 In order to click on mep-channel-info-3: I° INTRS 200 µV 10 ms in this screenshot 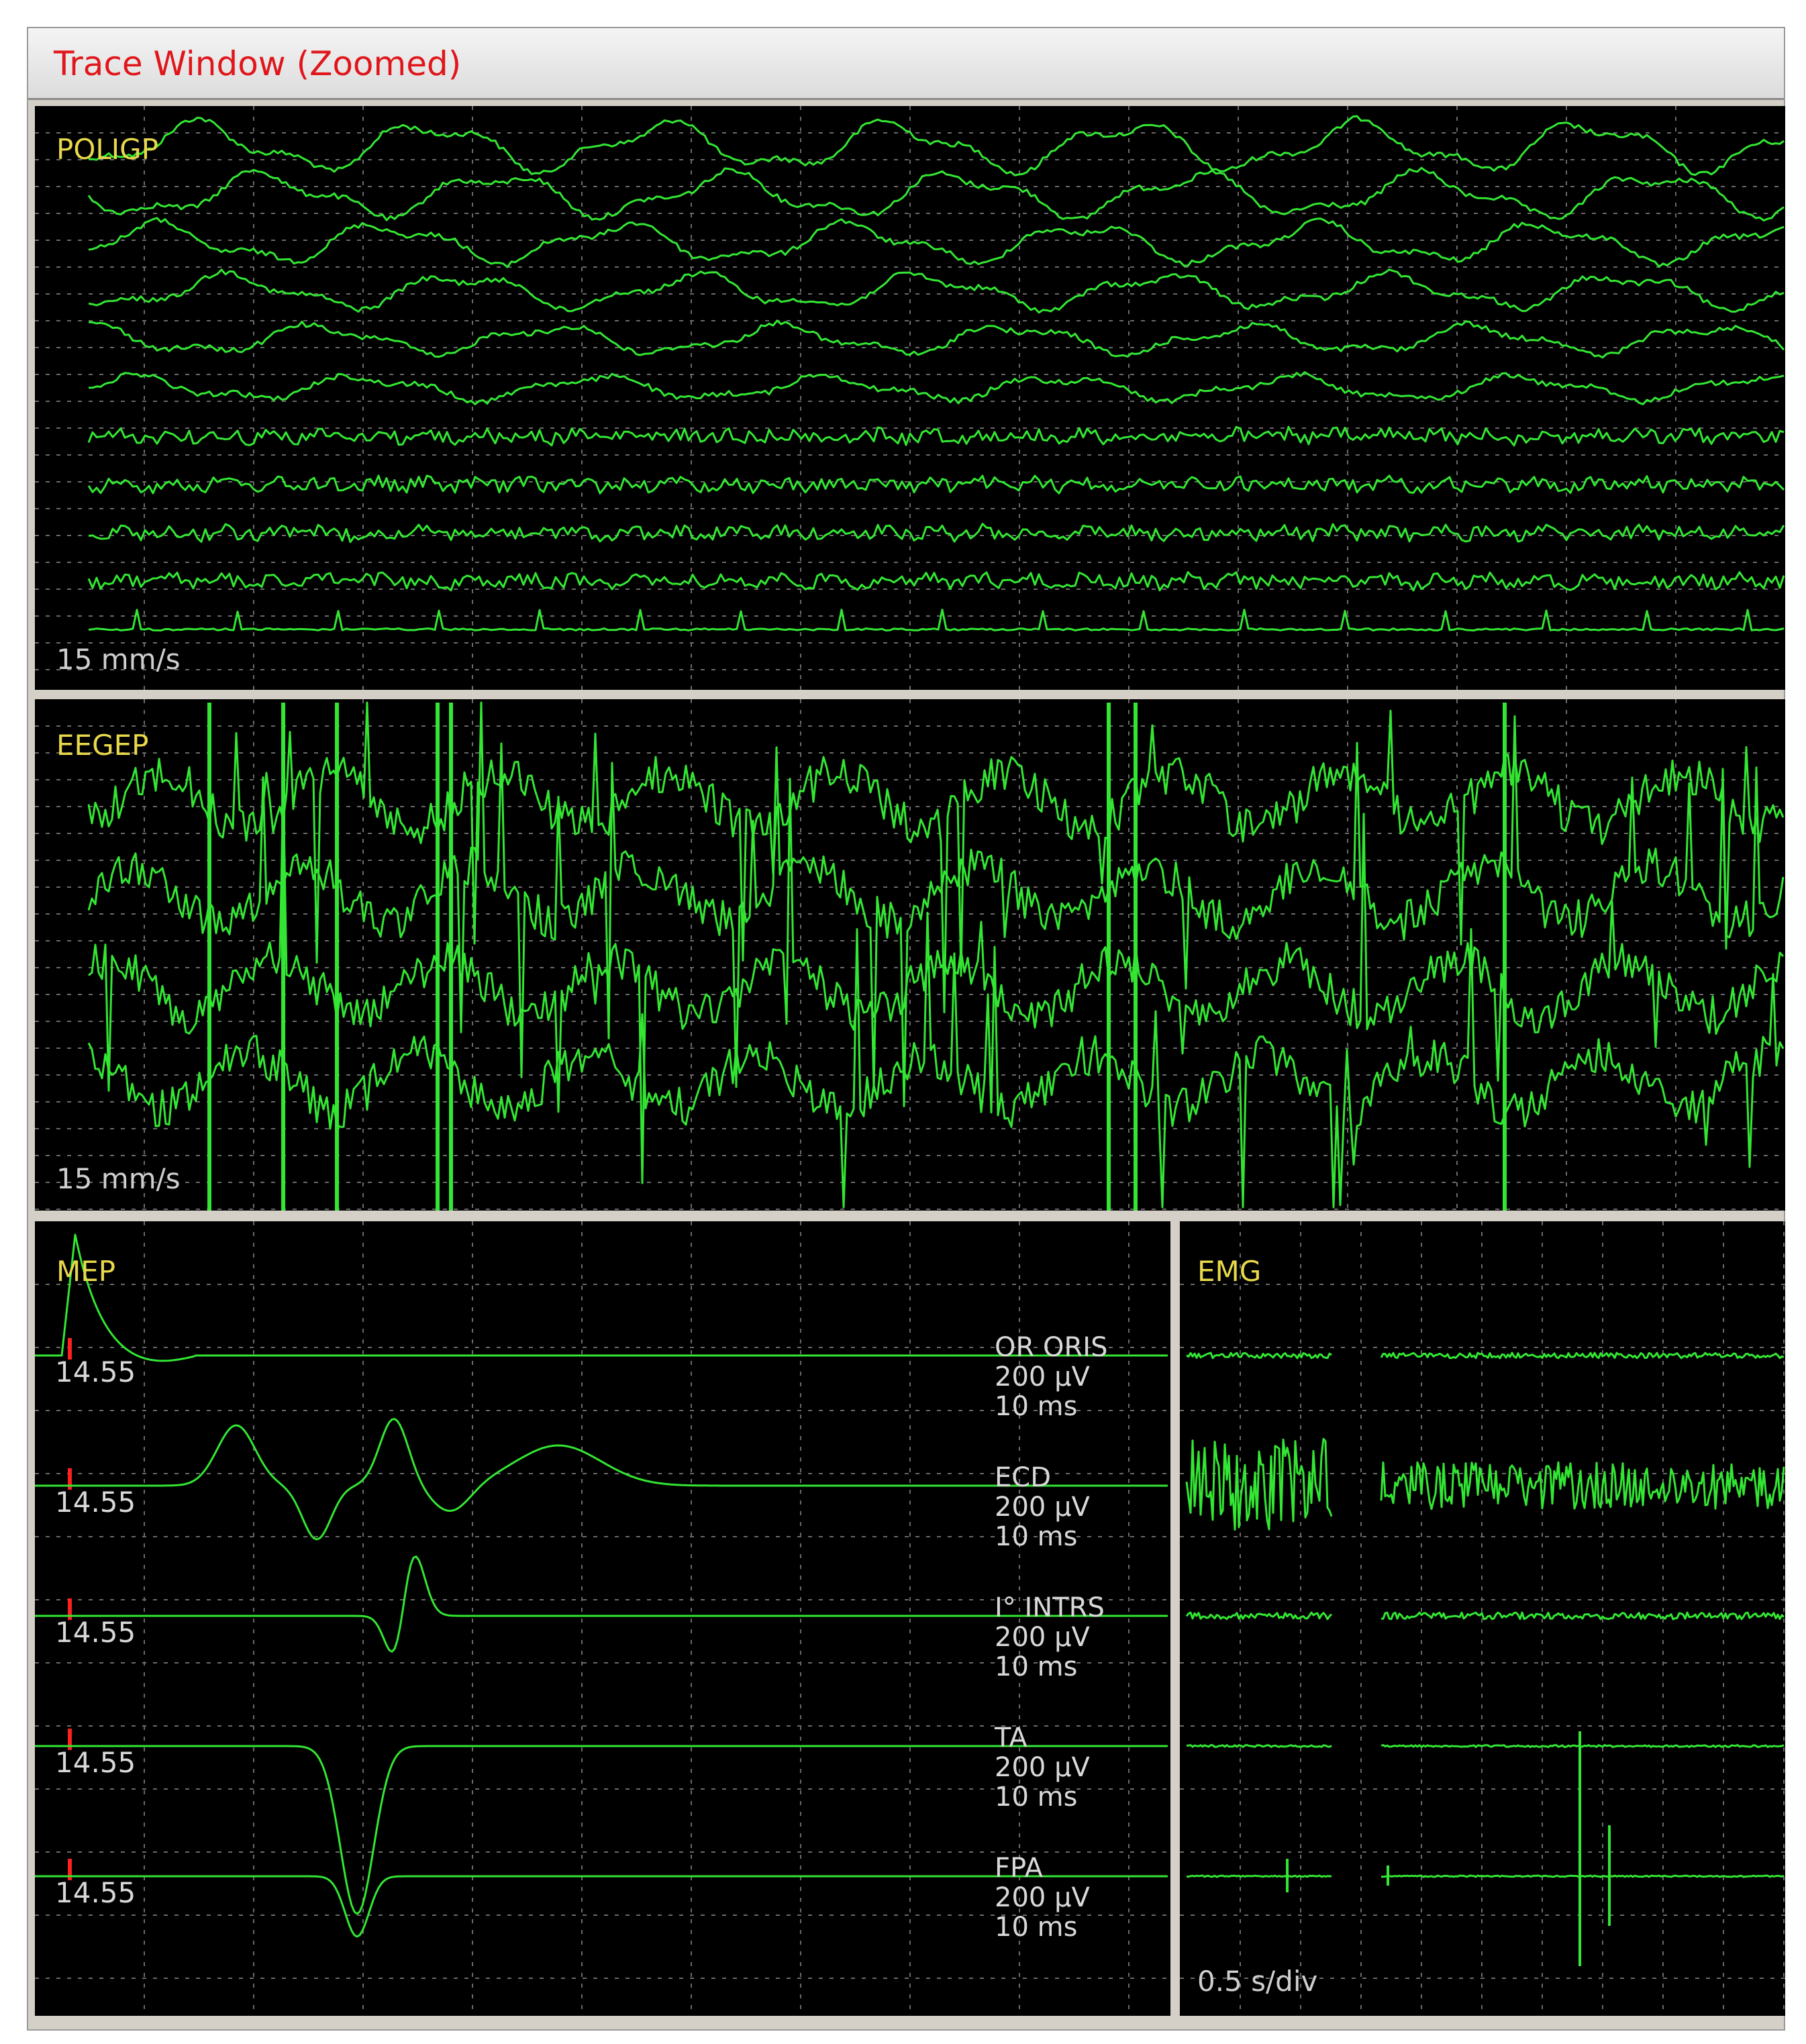, I will do `click(1050, 1637)`.